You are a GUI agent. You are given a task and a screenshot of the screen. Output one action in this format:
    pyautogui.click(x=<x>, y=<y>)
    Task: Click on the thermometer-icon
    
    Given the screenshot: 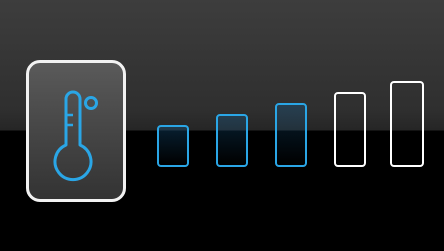 What is the action you would take?
    pyautogui.click(x=75, y=136)
    